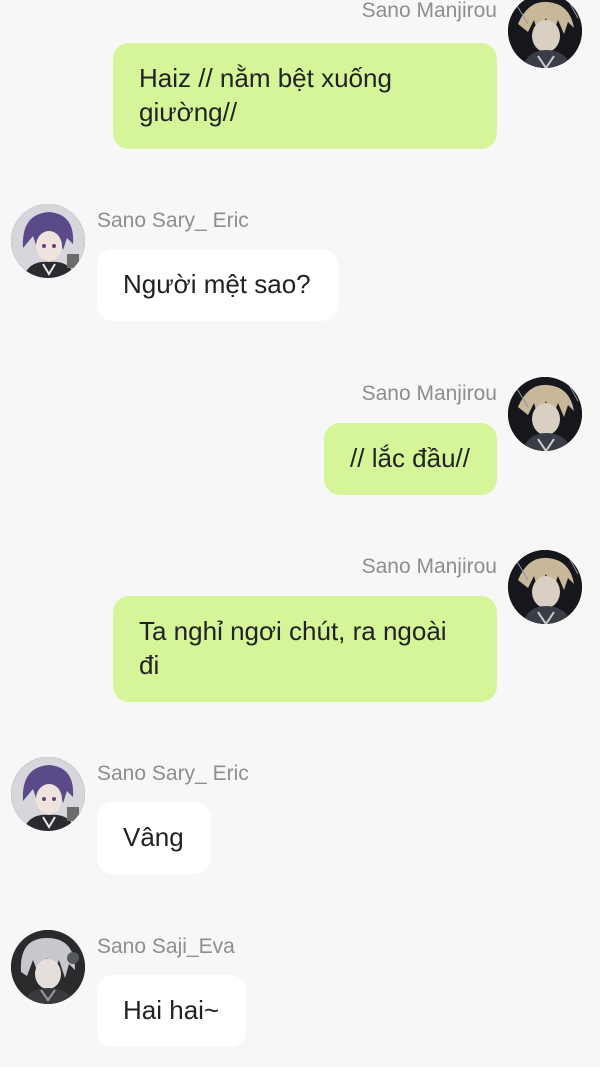 Image resolution: width=600 pixels, height=1067 pixels. What do you see at coordinates (166, 946) in the screenshot?
I see `sender-name: Sano Saji_Eva` at bounding box center [166, 946].